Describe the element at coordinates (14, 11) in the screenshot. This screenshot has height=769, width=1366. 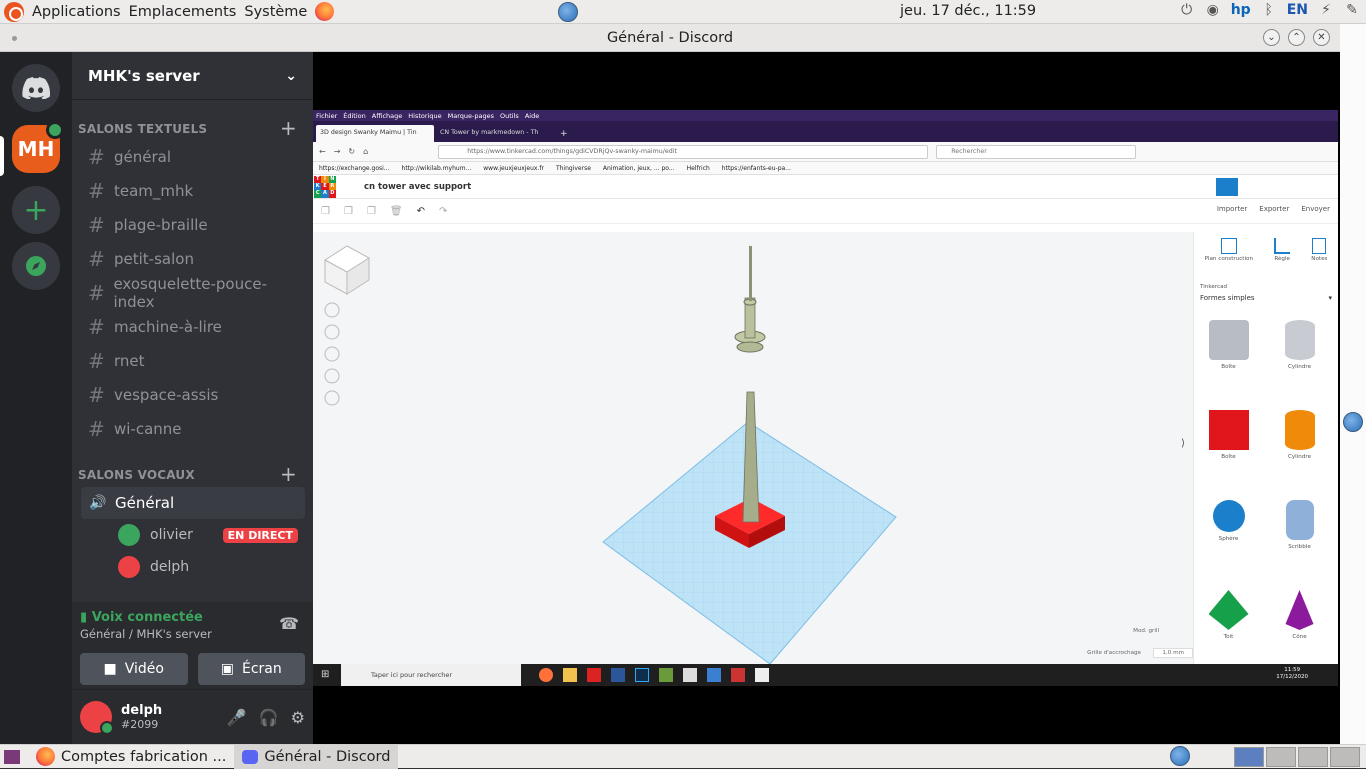
I see `ubuntu-logo-icon` at that location.